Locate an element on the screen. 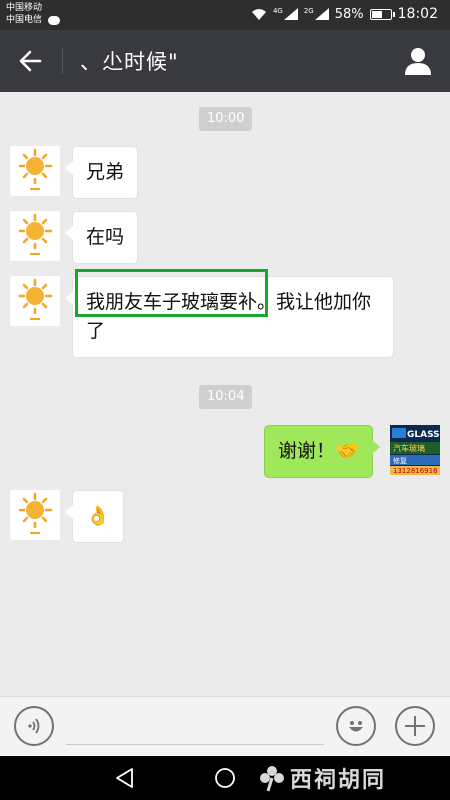  voice-icon is located at coordinates (34, 726).